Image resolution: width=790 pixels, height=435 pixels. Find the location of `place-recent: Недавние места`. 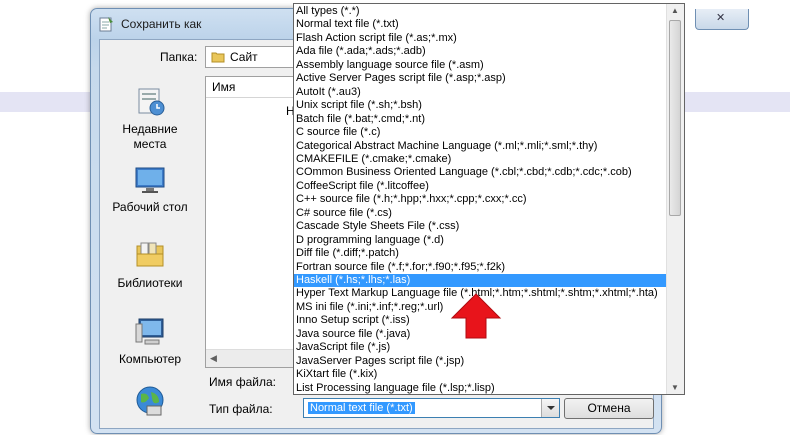

place-recent: Недавние места is located at coordinates (150, 119).